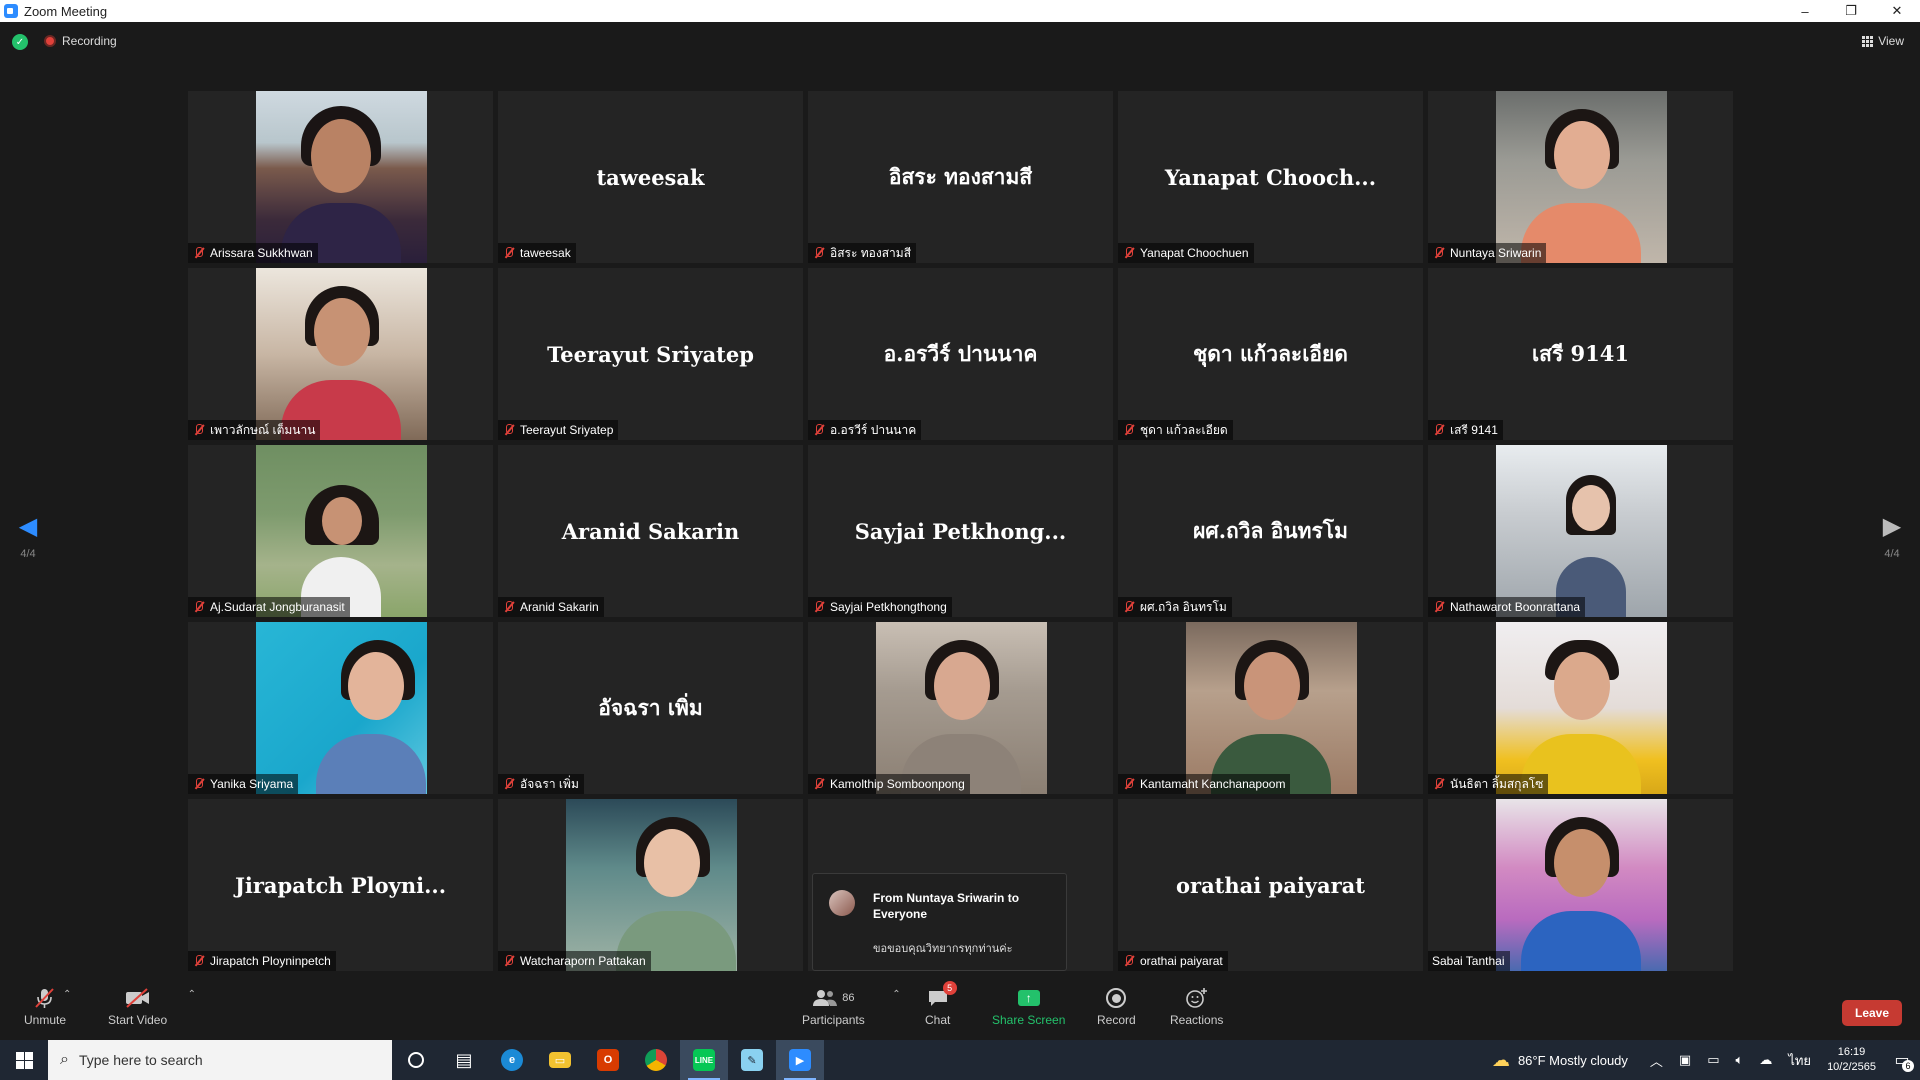 Image resolution: width=1920 pixels, height=1080 pixels. I want to click on volume-icon: 🔈︎, so click(1740, 1060).